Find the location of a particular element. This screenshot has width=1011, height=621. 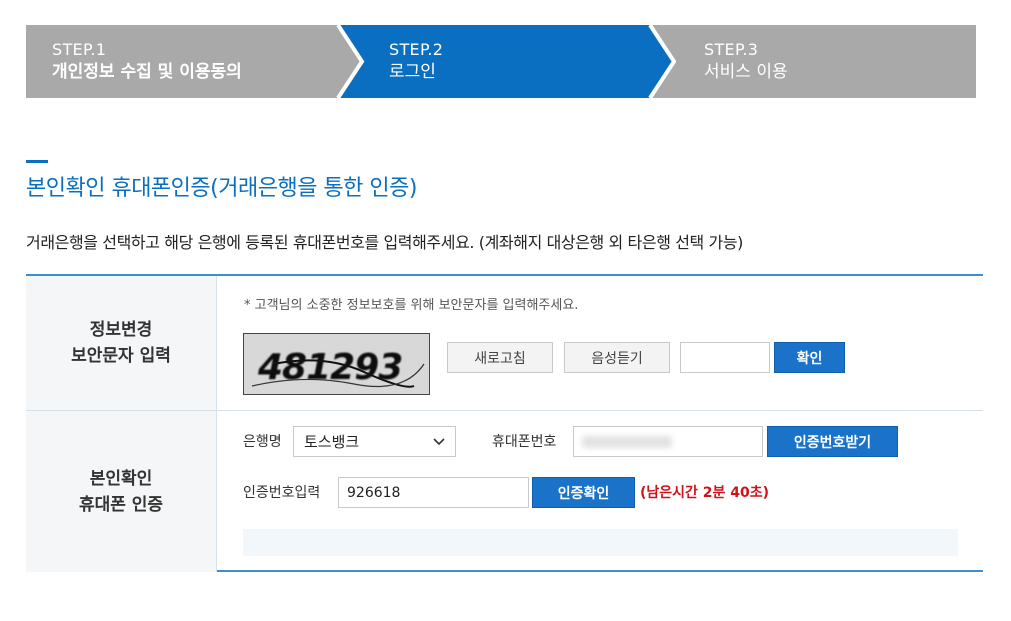

captcha-image: 481293 is located at coordinates (336, 364).